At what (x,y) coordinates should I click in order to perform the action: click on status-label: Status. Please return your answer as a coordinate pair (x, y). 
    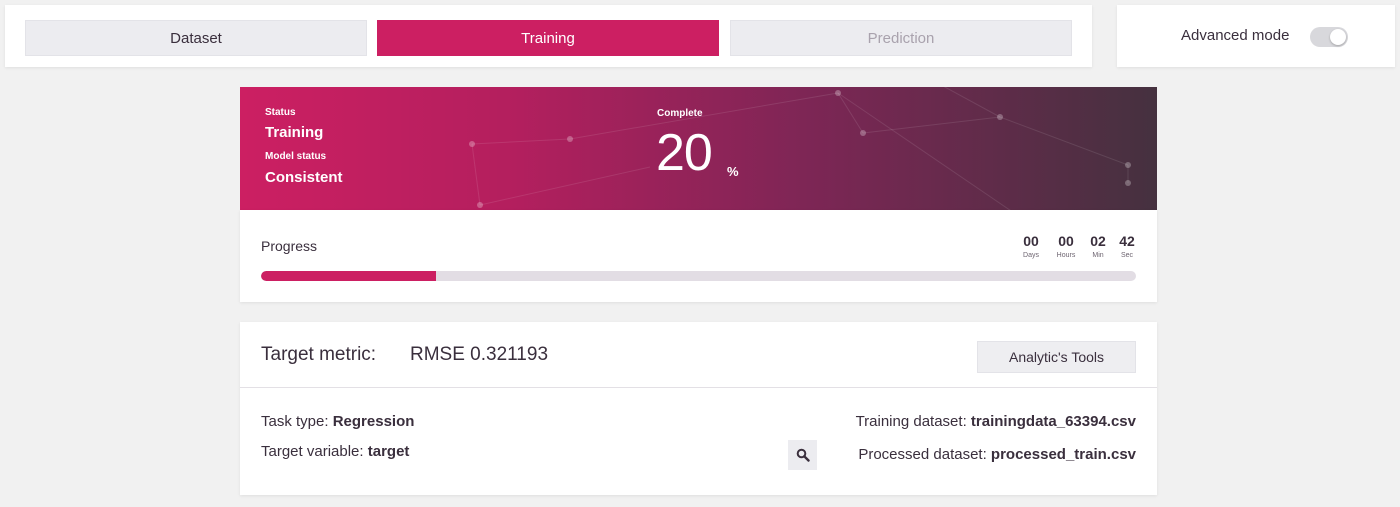
    Looking at the image, I should click on (280, 112).